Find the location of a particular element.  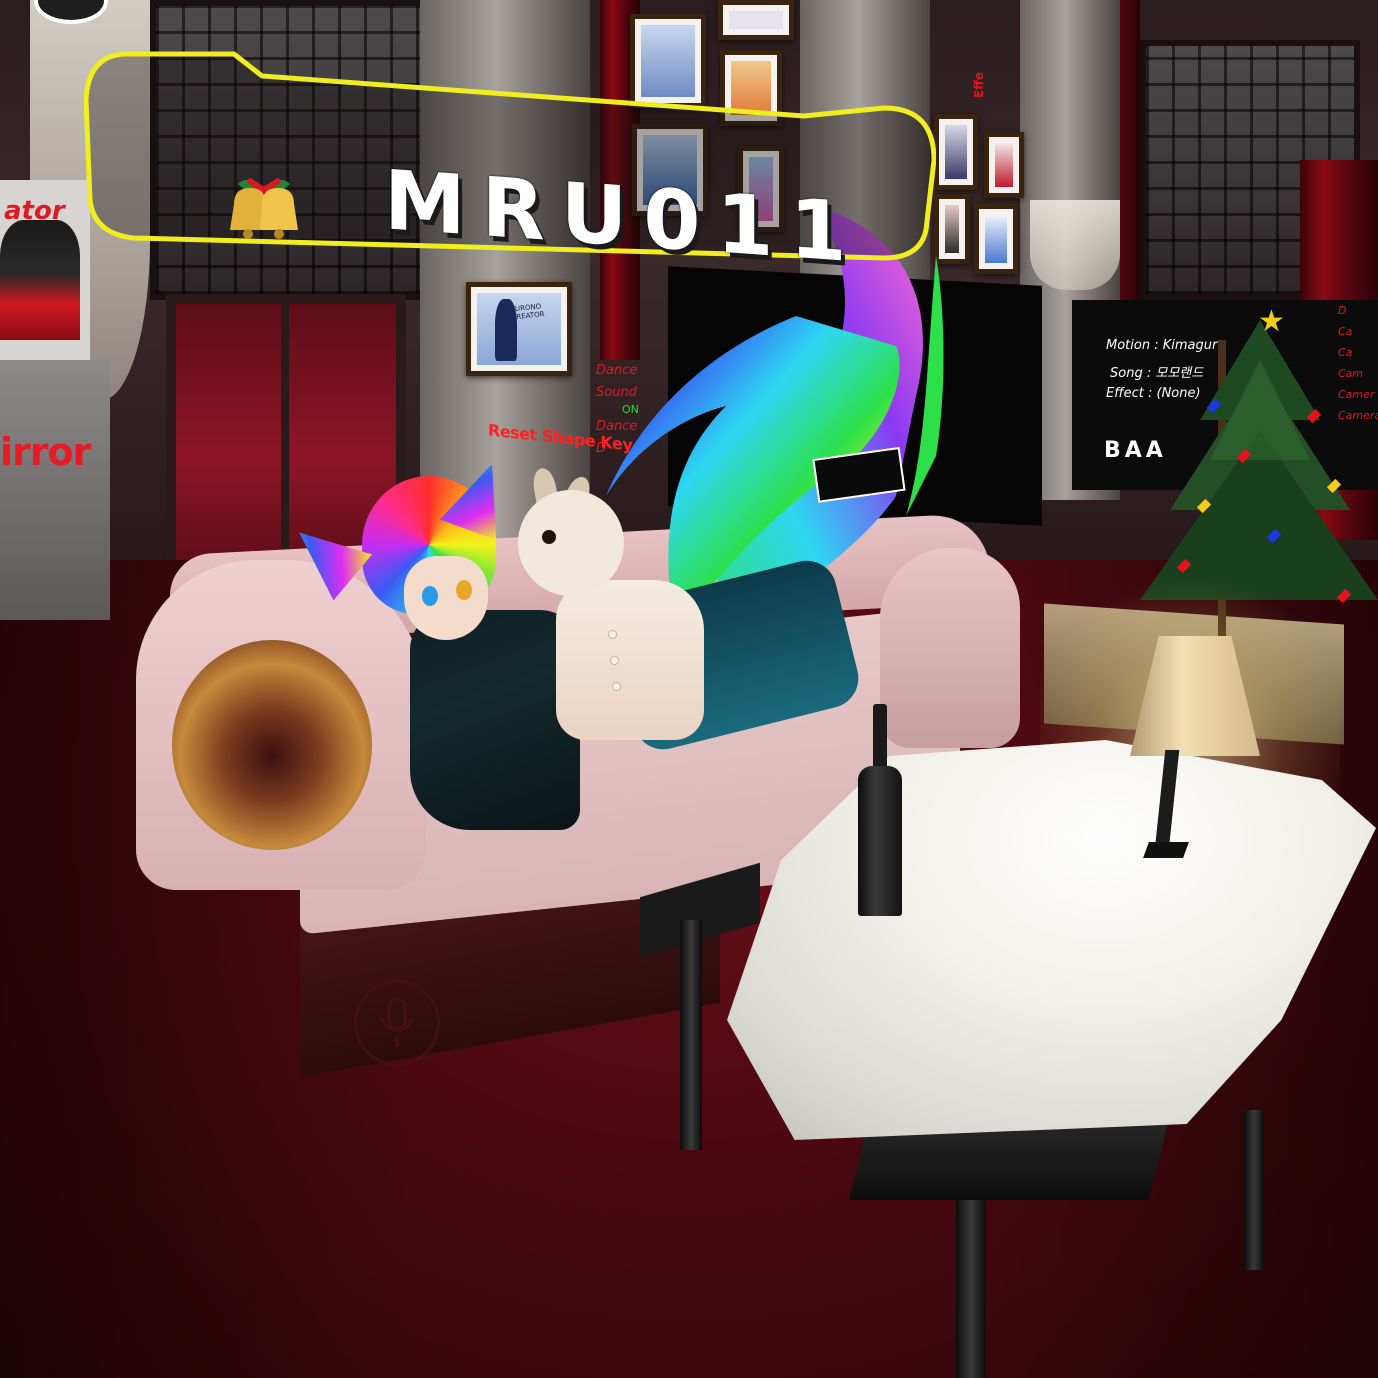

christmas-bells-icon is located at coordinates (264, 200).